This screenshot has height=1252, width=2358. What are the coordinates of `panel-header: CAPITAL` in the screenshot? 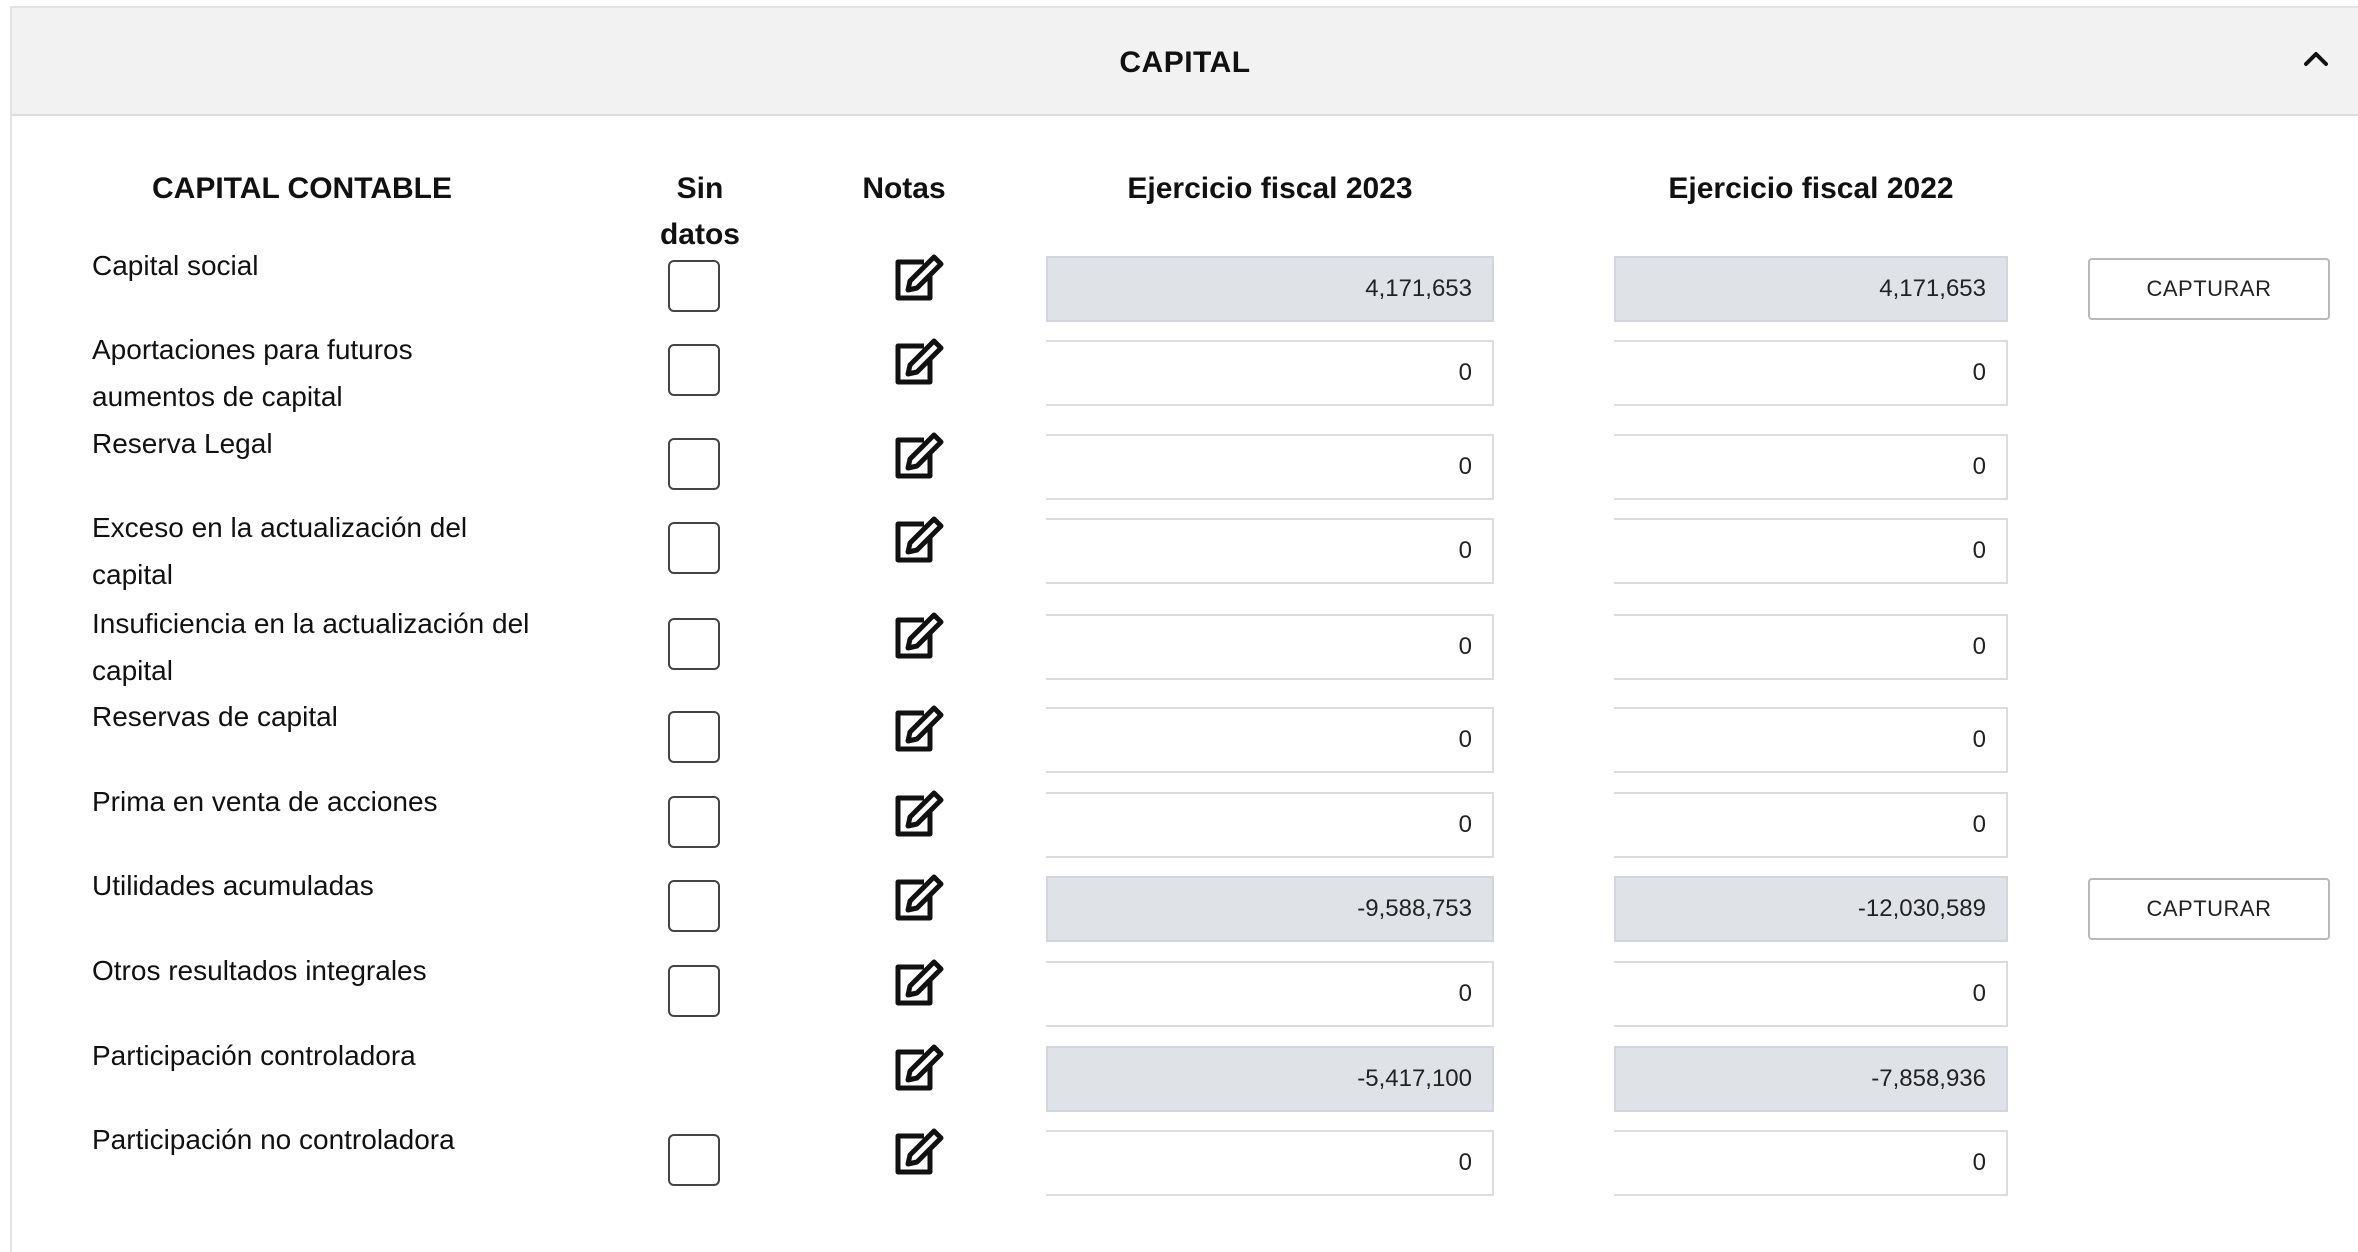 It's located at (1185, 62).